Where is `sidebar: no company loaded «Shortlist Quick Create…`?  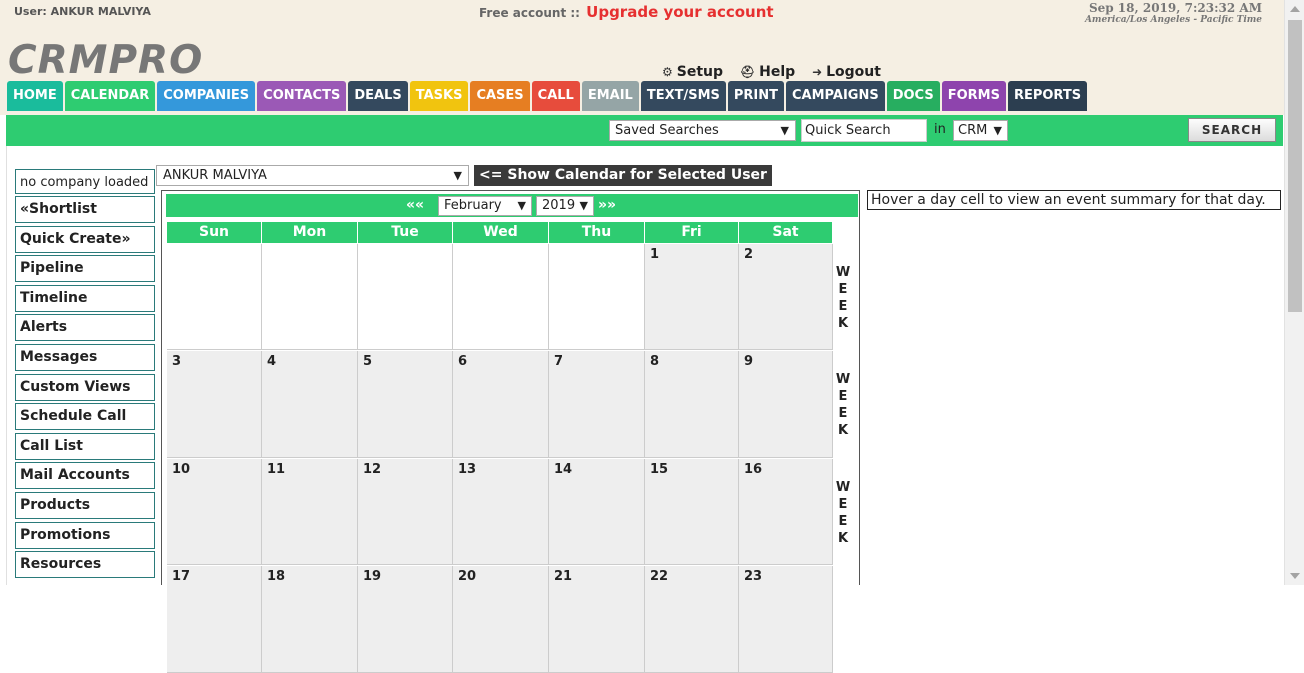
sidebar: no company loaded «Shortlist Quick Create… is located at coordinates (85, 375).